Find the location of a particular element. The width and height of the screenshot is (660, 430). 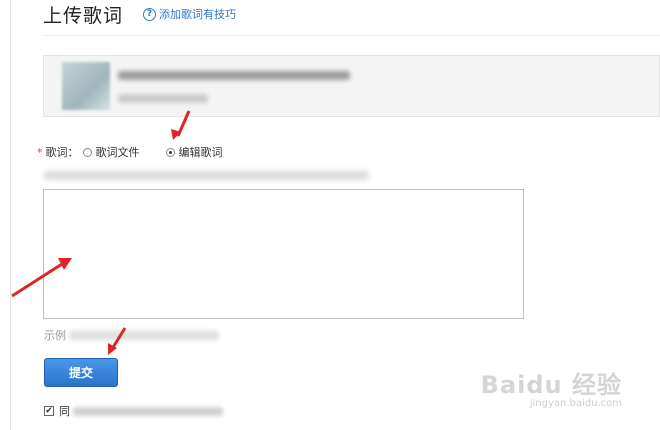

example-label: 示例 is located at coordinates (55, 335).